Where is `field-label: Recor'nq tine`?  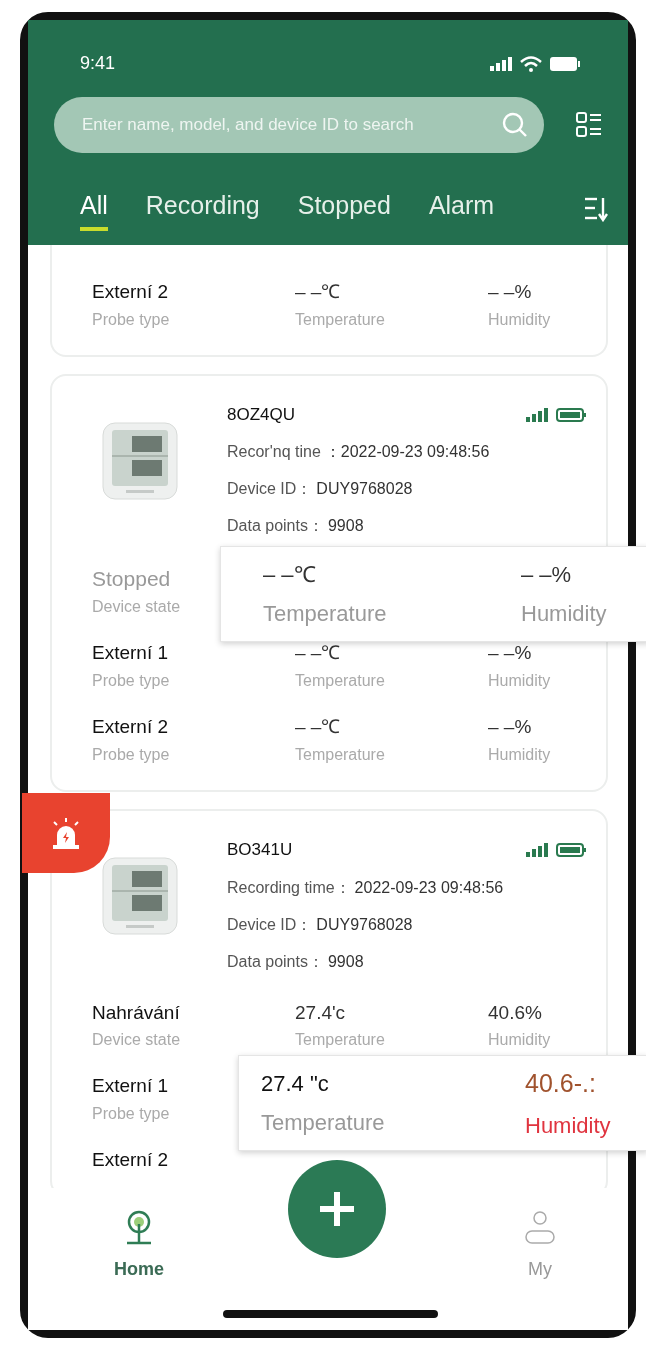 field-label: Recor'nq tine is located at coordinates (274, 452).